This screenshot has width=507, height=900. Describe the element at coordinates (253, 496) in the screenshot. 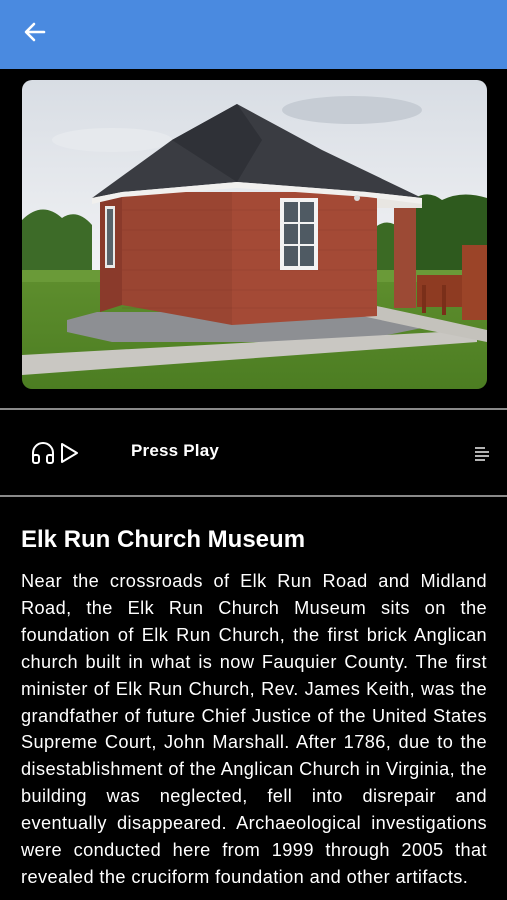

I see `divider-bottom` at that location.